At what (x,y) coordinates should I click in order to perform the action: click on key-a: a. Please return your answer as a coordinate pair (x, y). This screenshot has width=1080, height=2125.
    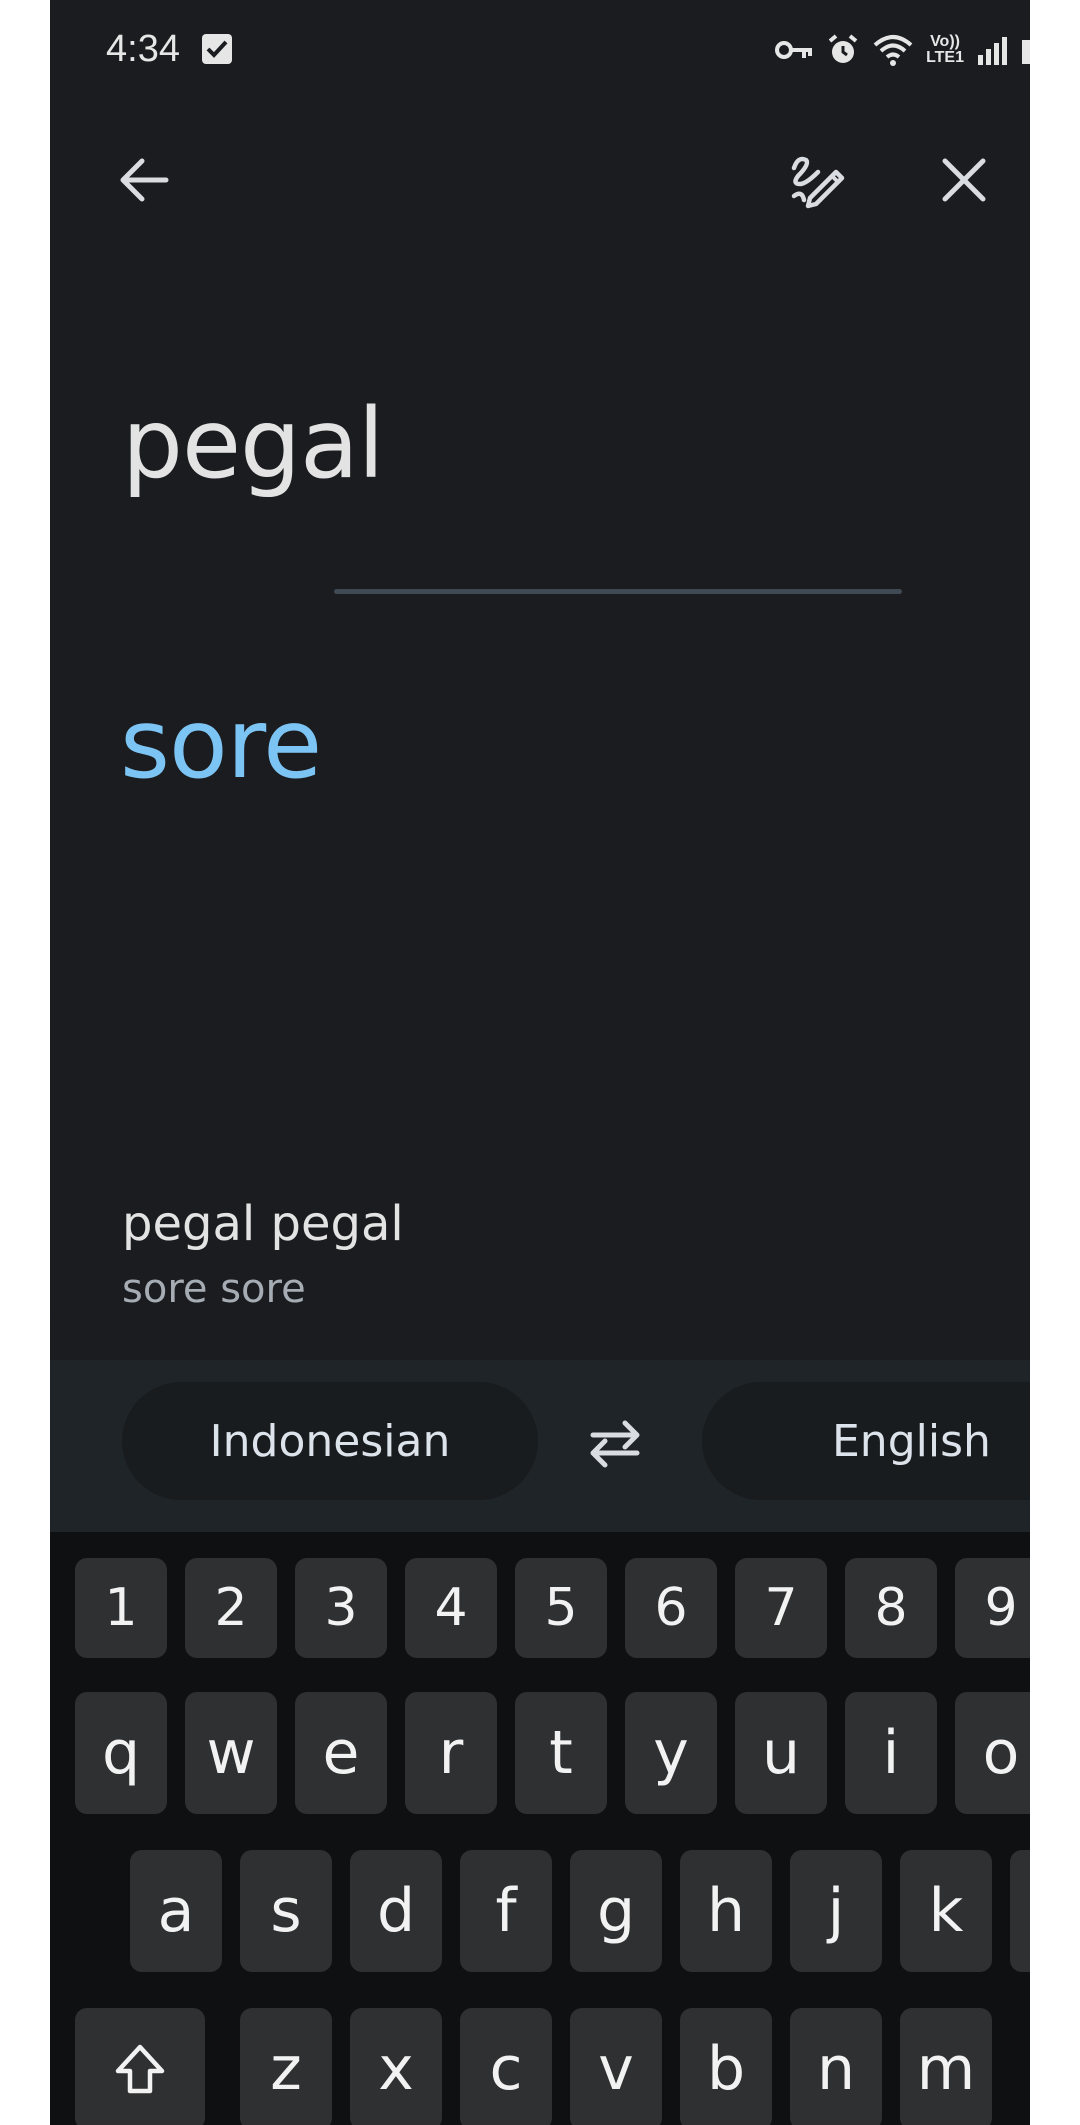
    Looking at the image, I should click on (176, 1911).